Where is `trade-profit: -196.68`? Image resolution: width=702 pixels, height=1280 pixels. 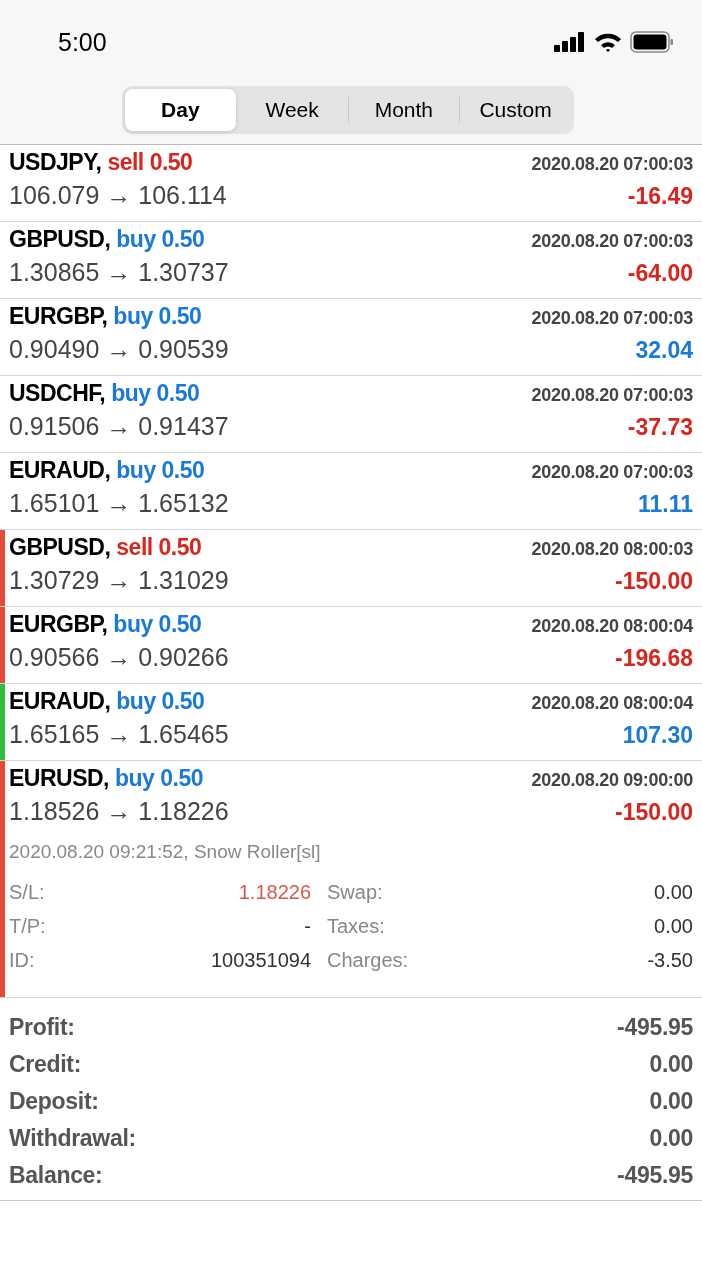
trade-profit: -196.68 is located at coordinates (654, 658).